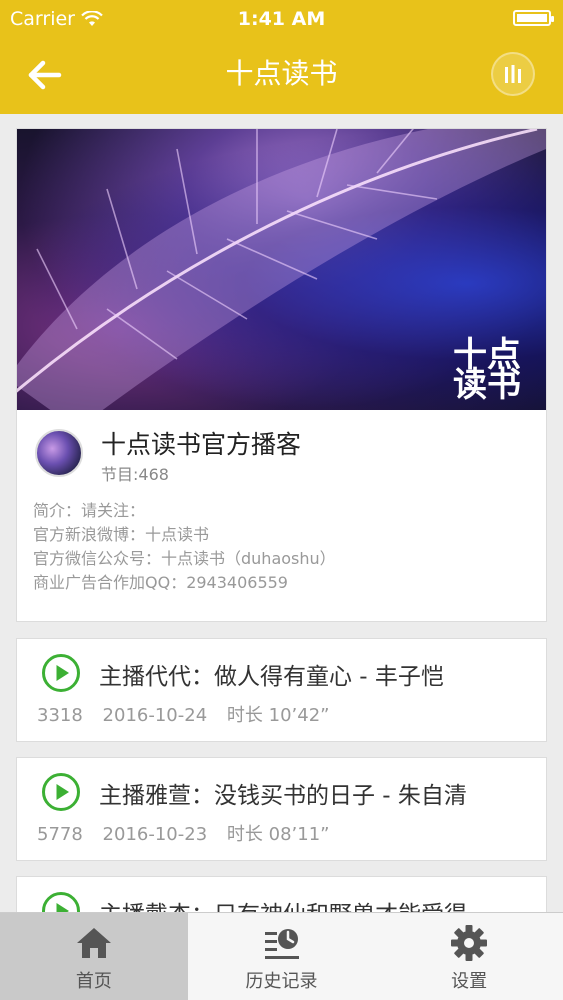  What do you see at coordinates (281, 944) in the screenshot?
I see `history-icon` at bounding box center [281, 944].